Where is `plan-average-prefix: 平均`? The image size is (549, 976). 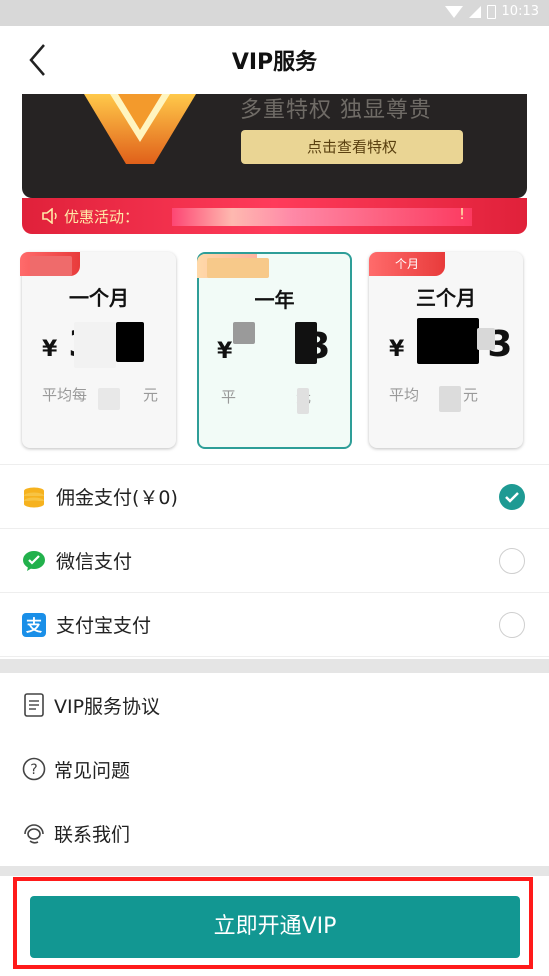
plan-average-prefix: 平均 is located at coordinates (404, 395).